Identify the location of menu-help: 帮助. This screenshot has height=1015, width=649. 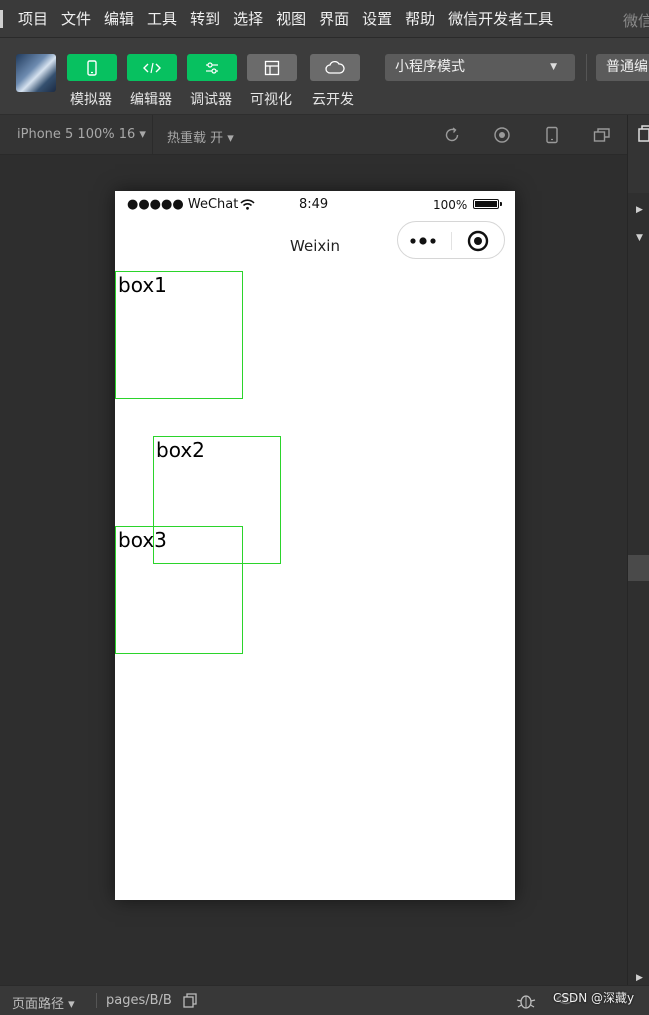
(420, 18).